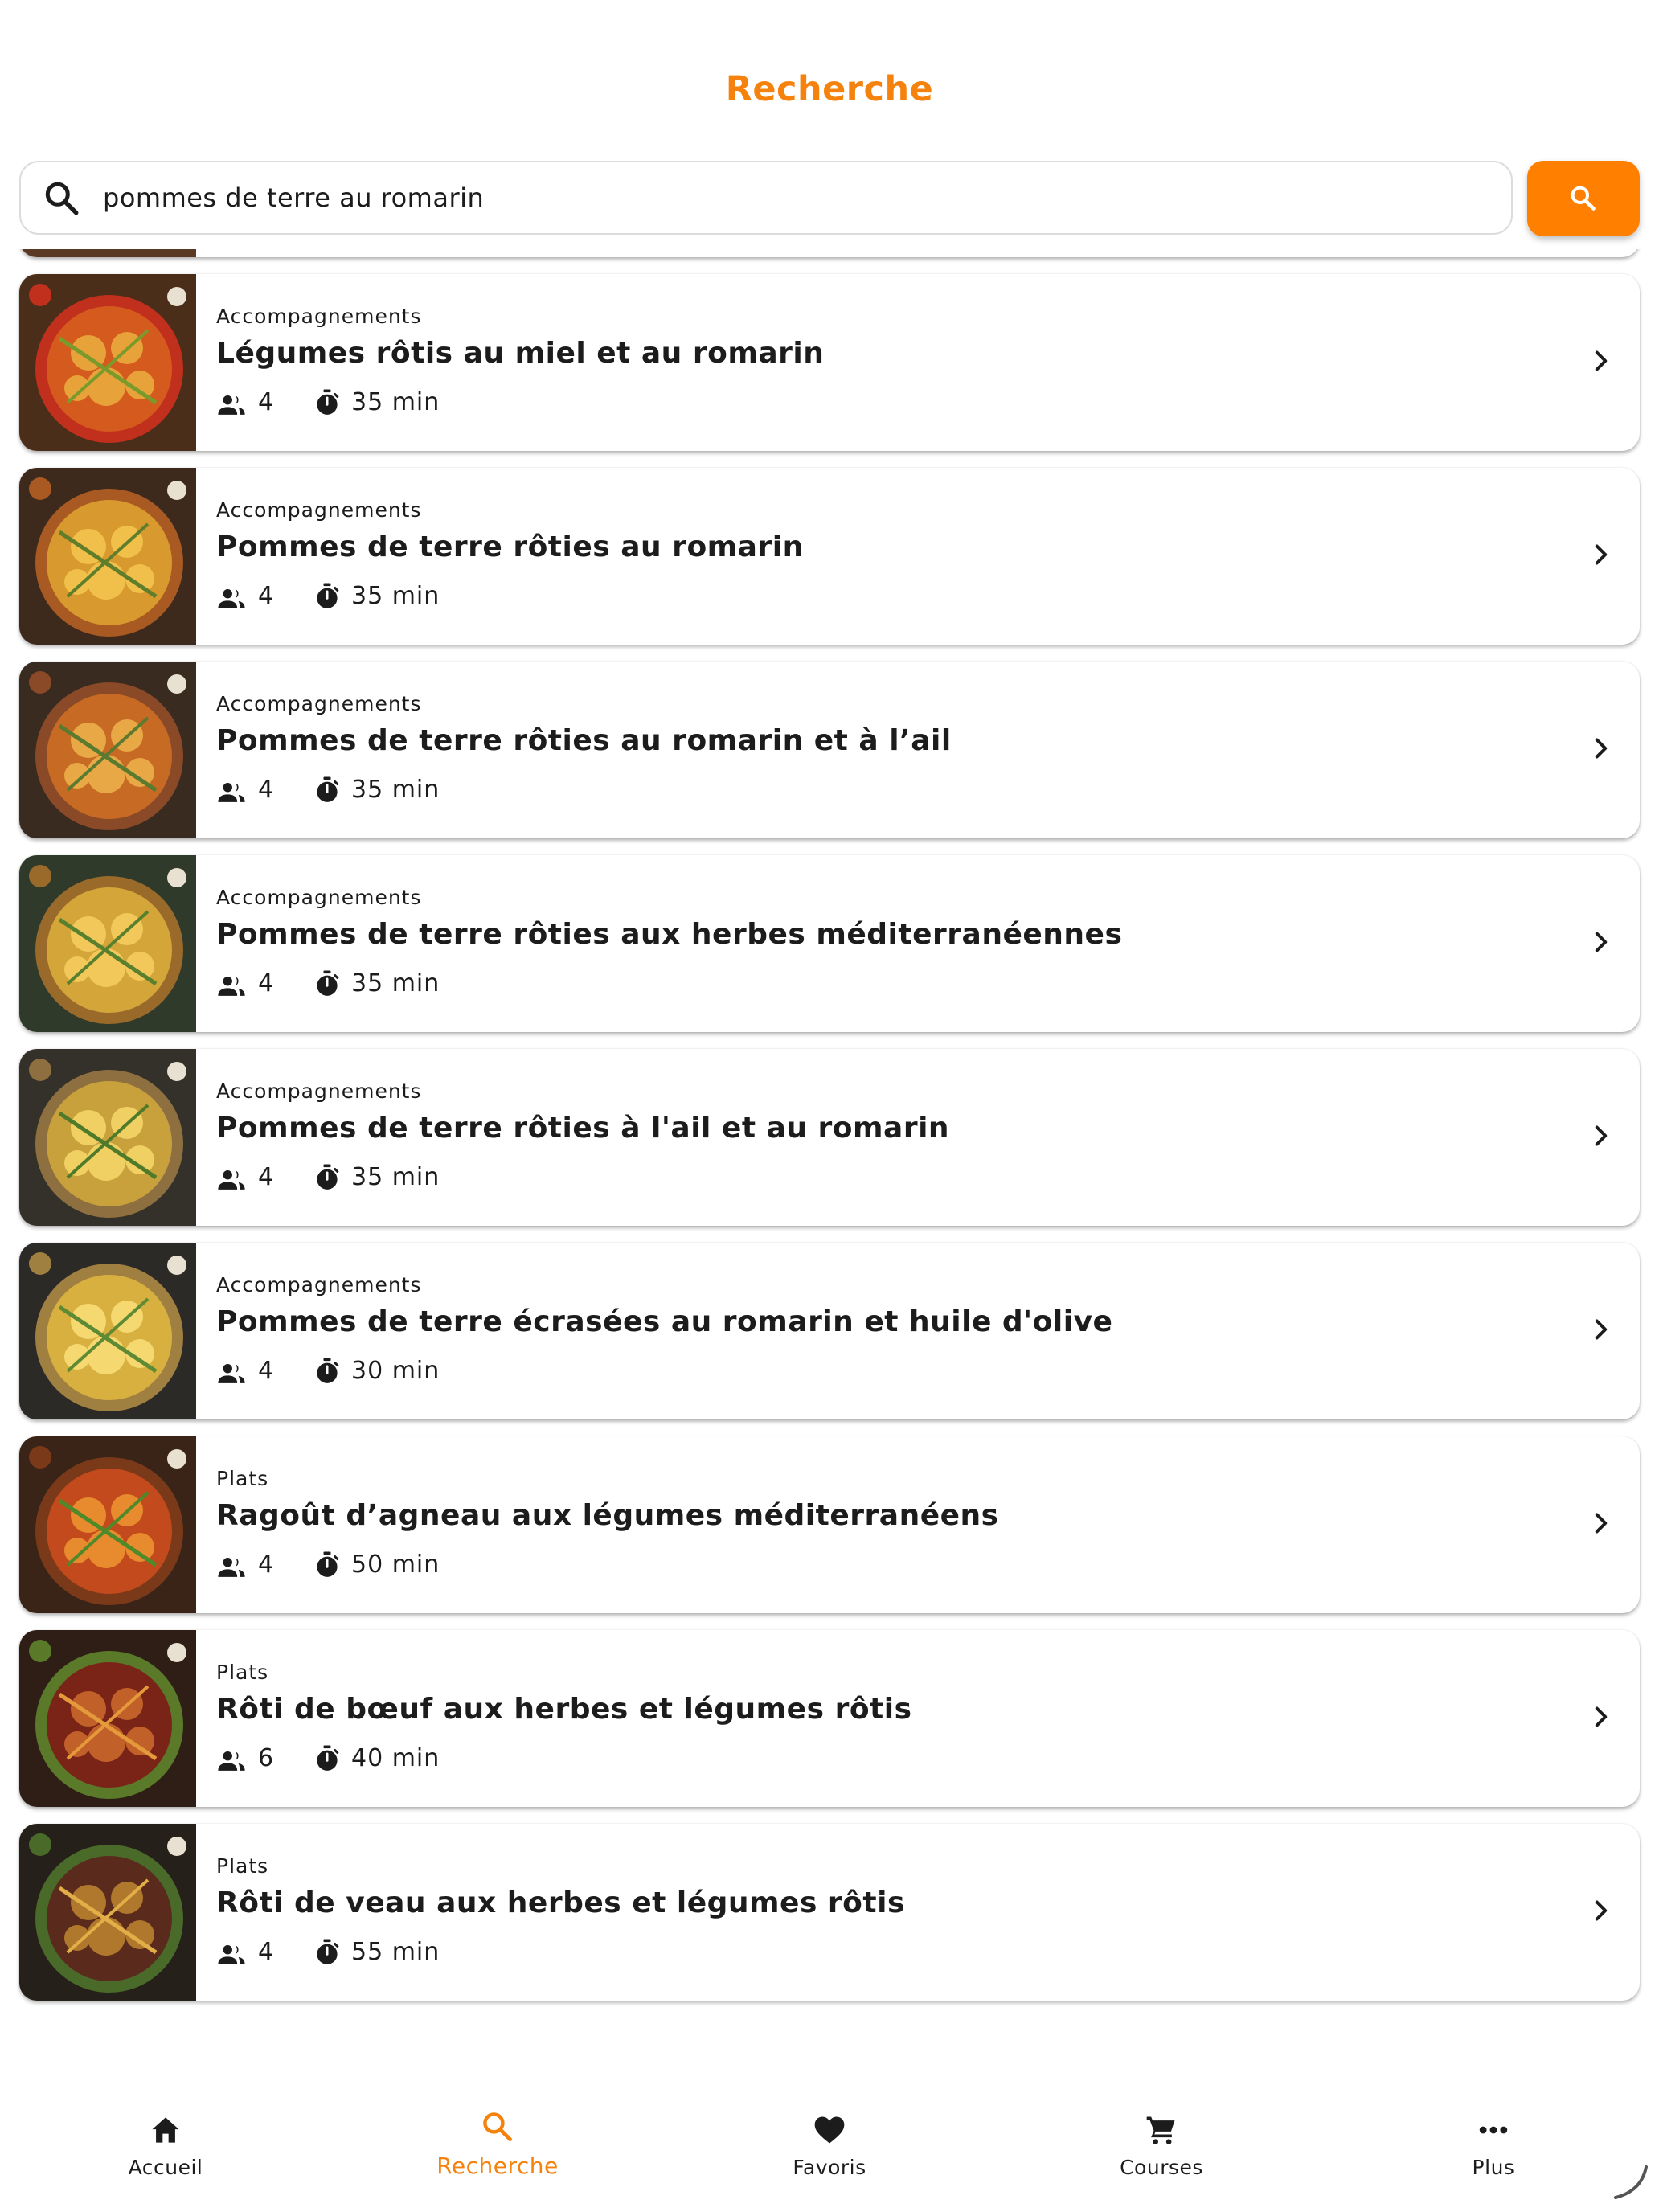 This screenshot has height=2212, width=1659. What do you see at coordinates (829, 253) in the screenshot?
I see `recipe-card: 680 min` at bounding box center [829, 253].